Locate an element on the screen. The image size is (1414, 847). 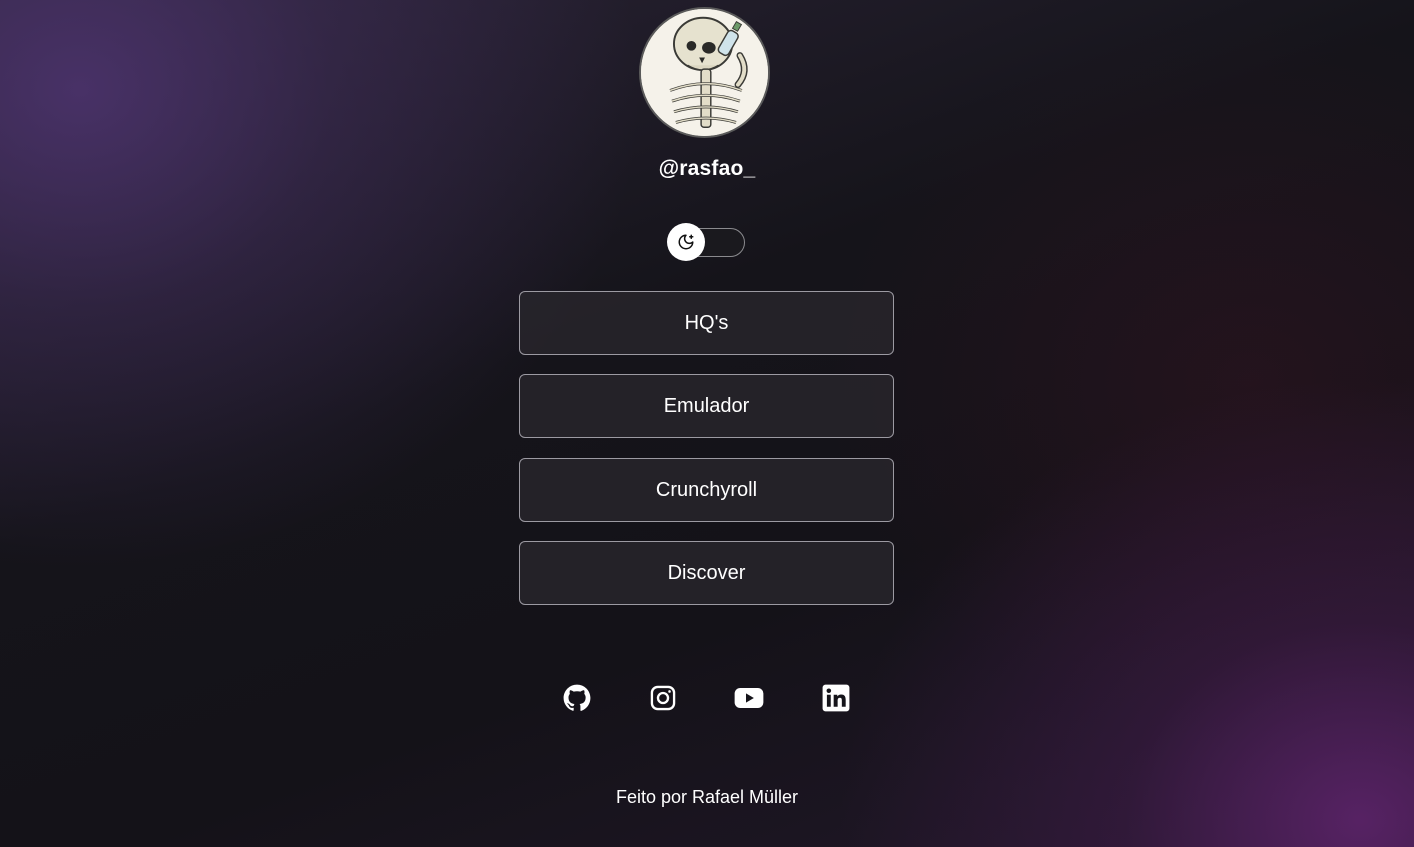
youtube-icon is located at coordinates (749, 698).